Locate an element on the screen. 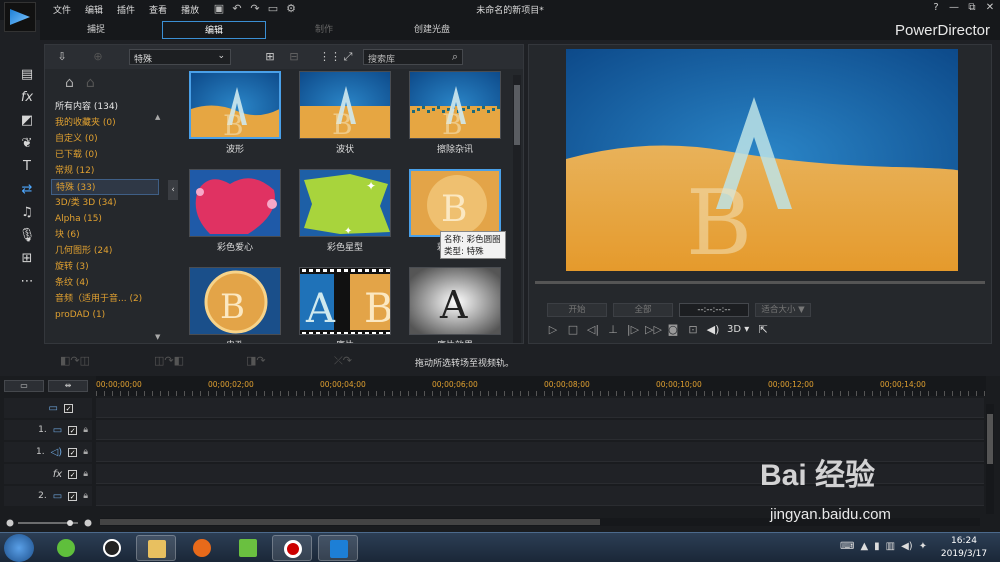 The image size is (1000, 562). prefix-transition-icon: ◧↷◫ is located at coordinates (75, 360).